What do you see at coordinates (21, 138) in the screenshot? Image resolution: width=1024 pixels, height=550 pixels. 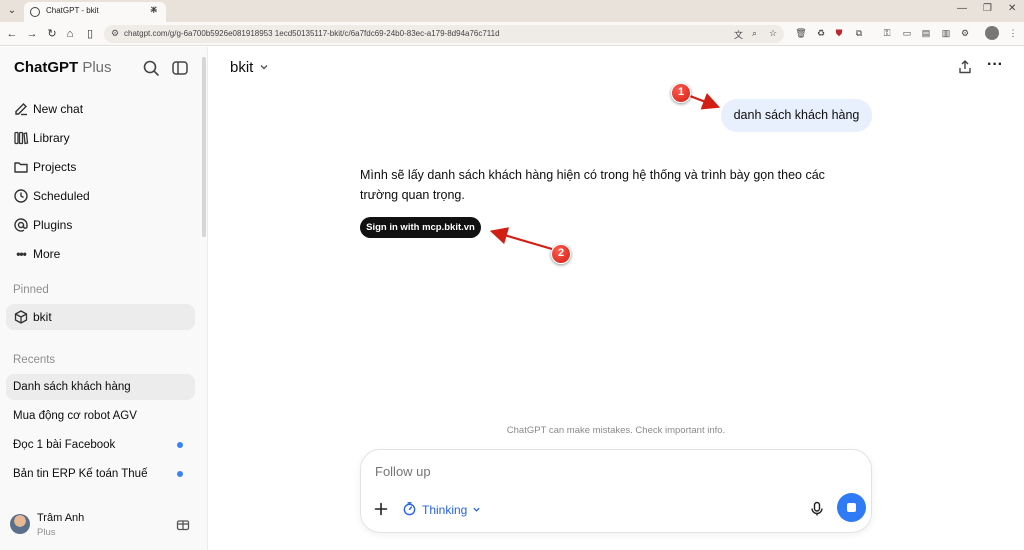 I see `library-icon` at bounding box center [21, 138].